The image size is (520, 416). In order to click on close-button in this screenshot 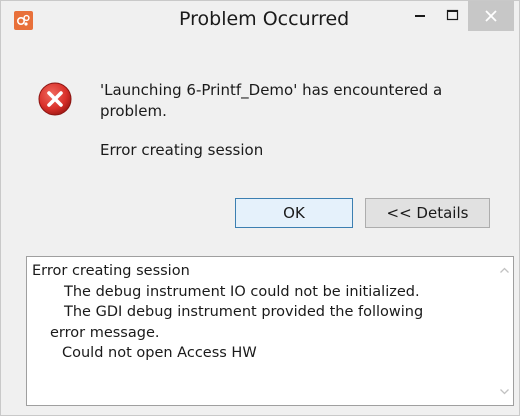, I will do `click(491, 16)`.